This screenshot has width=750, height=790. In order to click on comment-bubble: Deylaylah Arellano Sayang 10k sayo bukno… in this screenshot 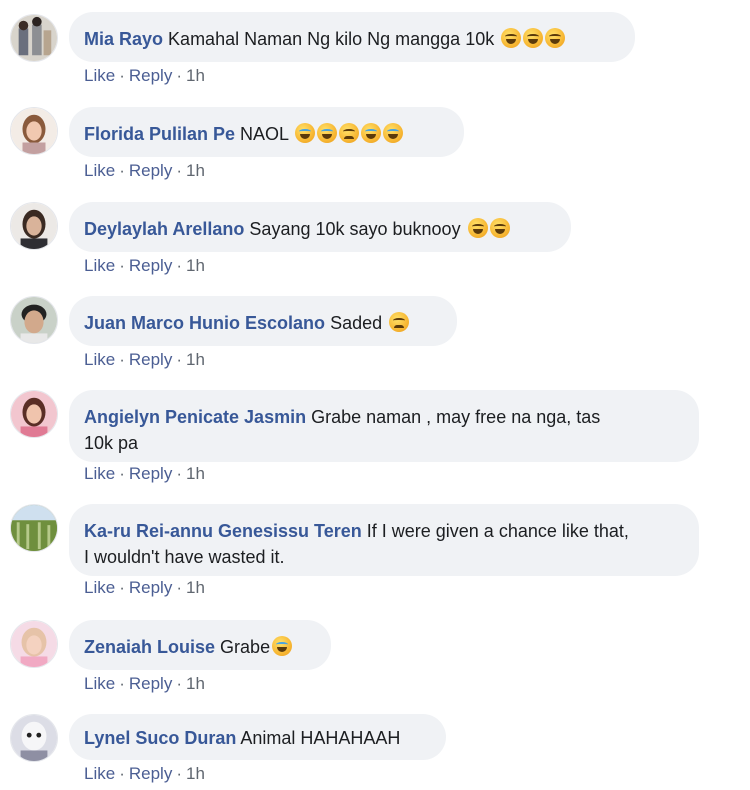, I will do `click(320, 227)`.